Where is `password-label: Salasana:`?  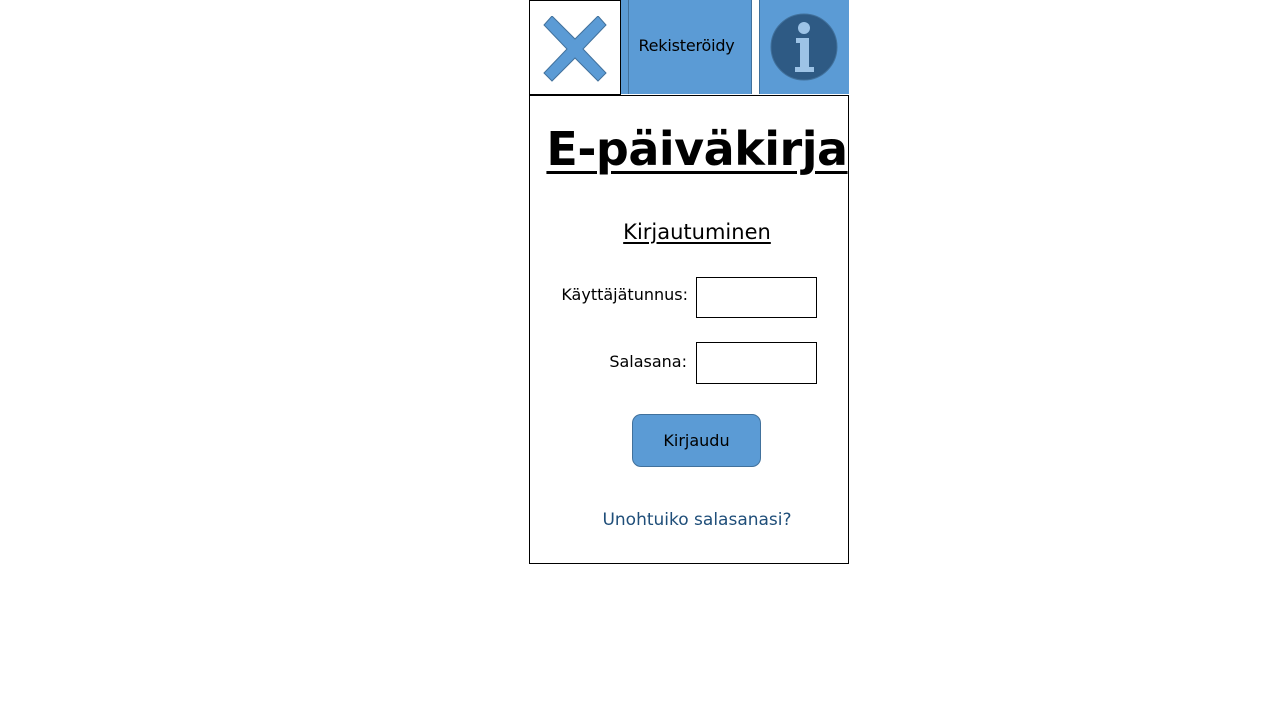 password-label: Salasana: is located at coordinates (648, 361).